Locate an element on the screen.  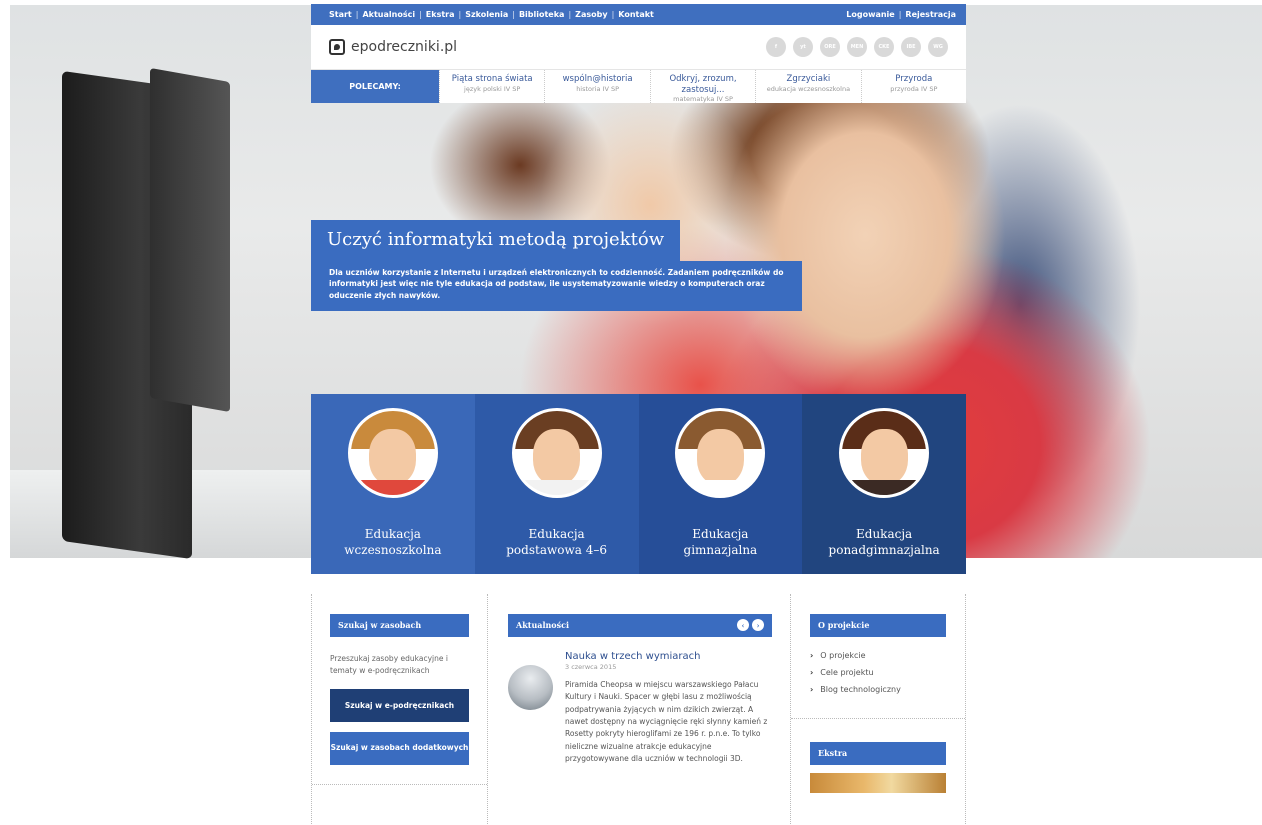
nav-start: Start is located at coordinates (340, 14).